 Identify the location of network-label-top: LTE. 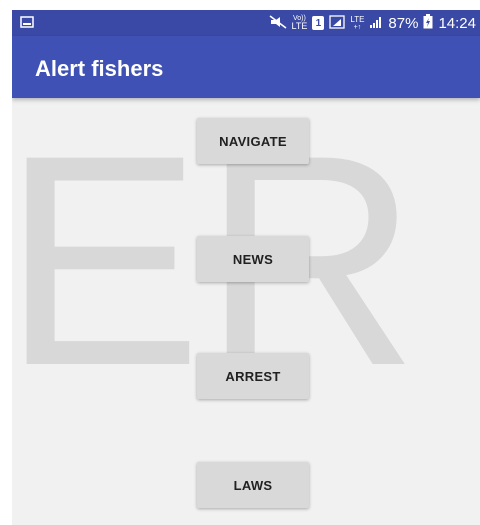
(357, 19).